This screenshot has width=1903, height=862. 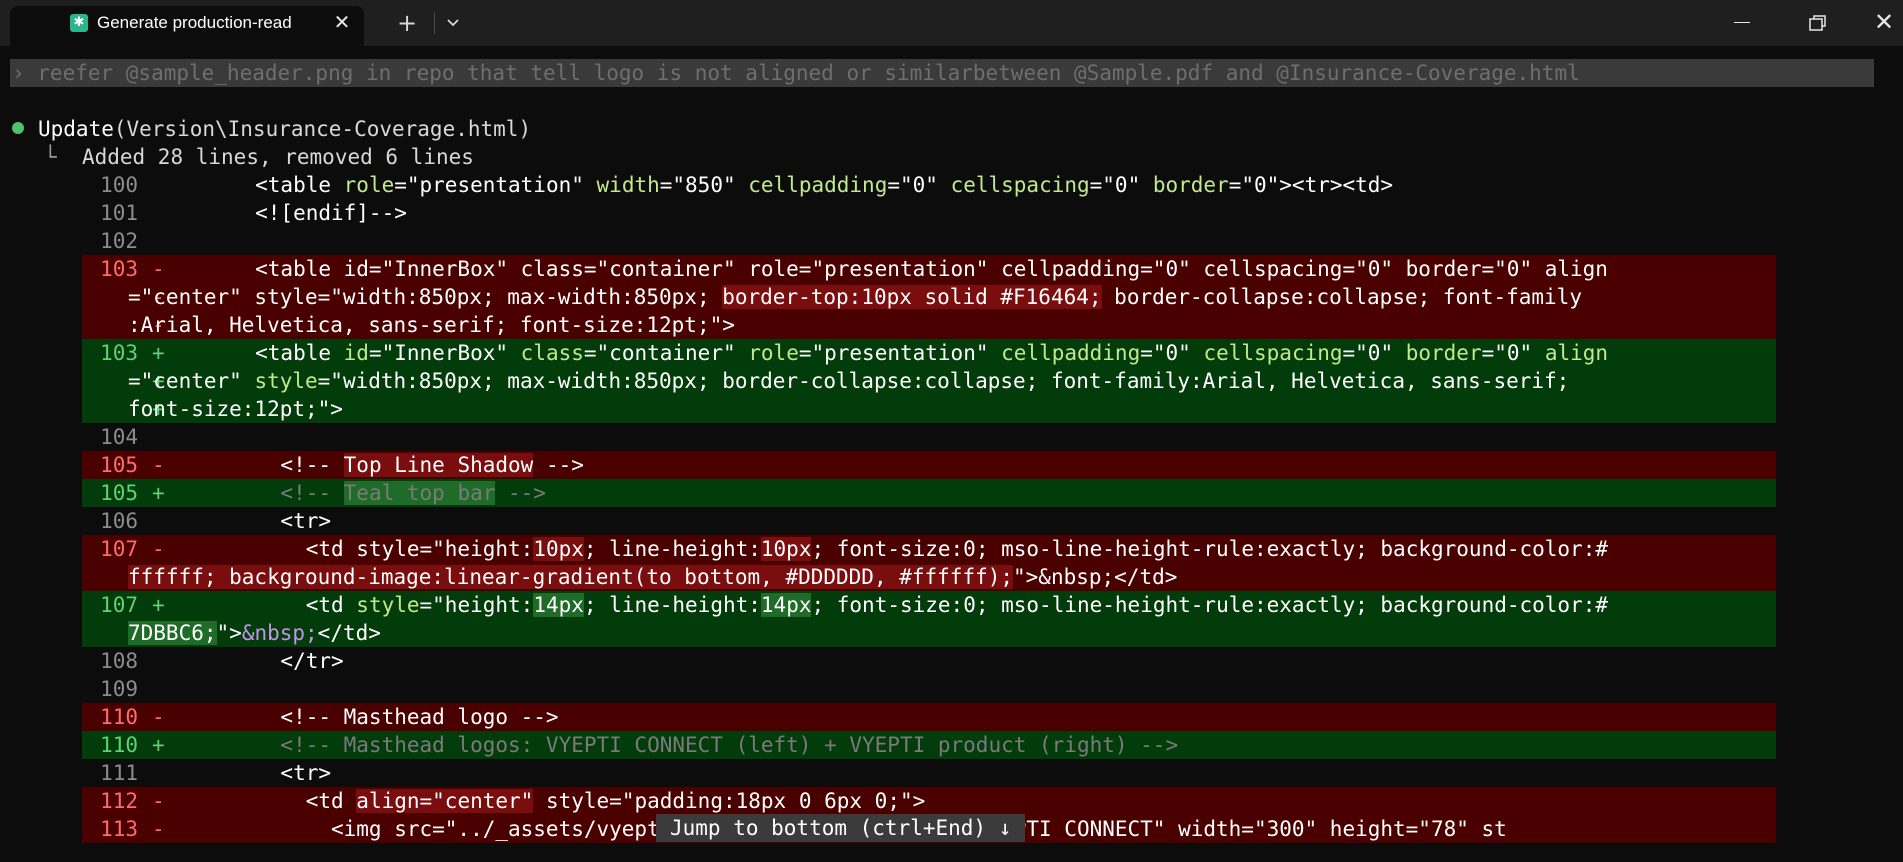 I want to click on code-token: ="height:, so click(x=476, y=605).